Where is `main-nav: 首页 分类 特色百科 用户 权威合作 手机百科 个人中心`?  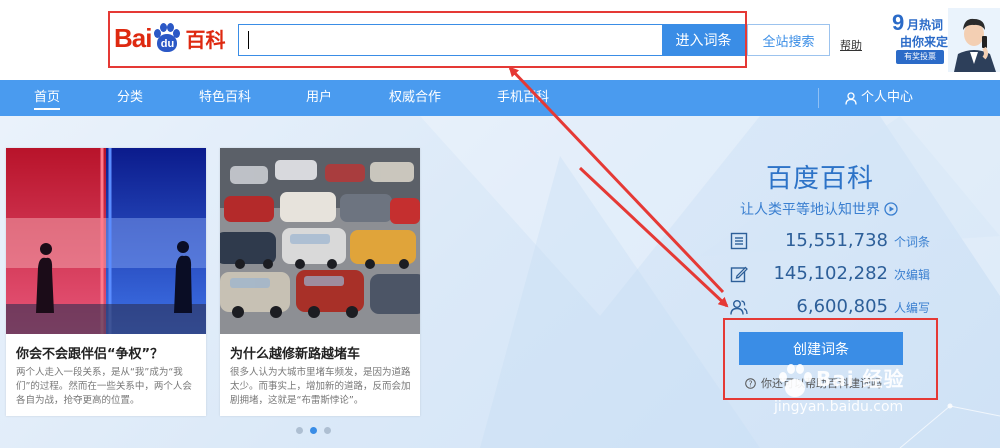
main-nav: 首页 分类 特色百科 用户 权威合作 手机百科 个人中心 is located at coordinates (500, 98).